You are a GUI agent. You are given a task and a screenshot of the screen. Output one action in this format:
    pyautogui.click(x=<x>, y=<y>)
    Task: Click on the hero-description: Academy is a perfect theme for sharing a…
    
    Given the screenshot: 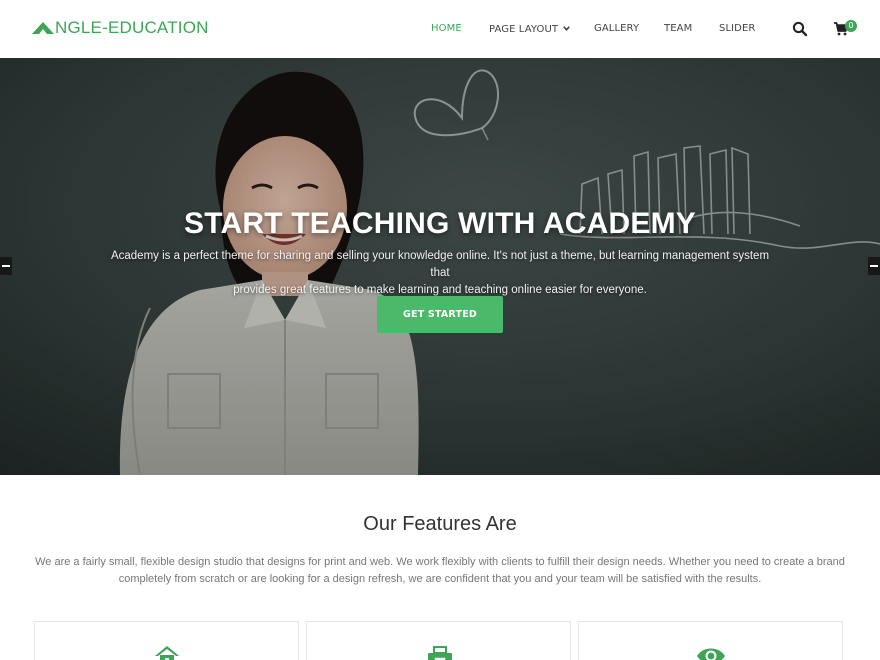 What is the action you would take?
    pyautogui.click(x=440, y=273)
    